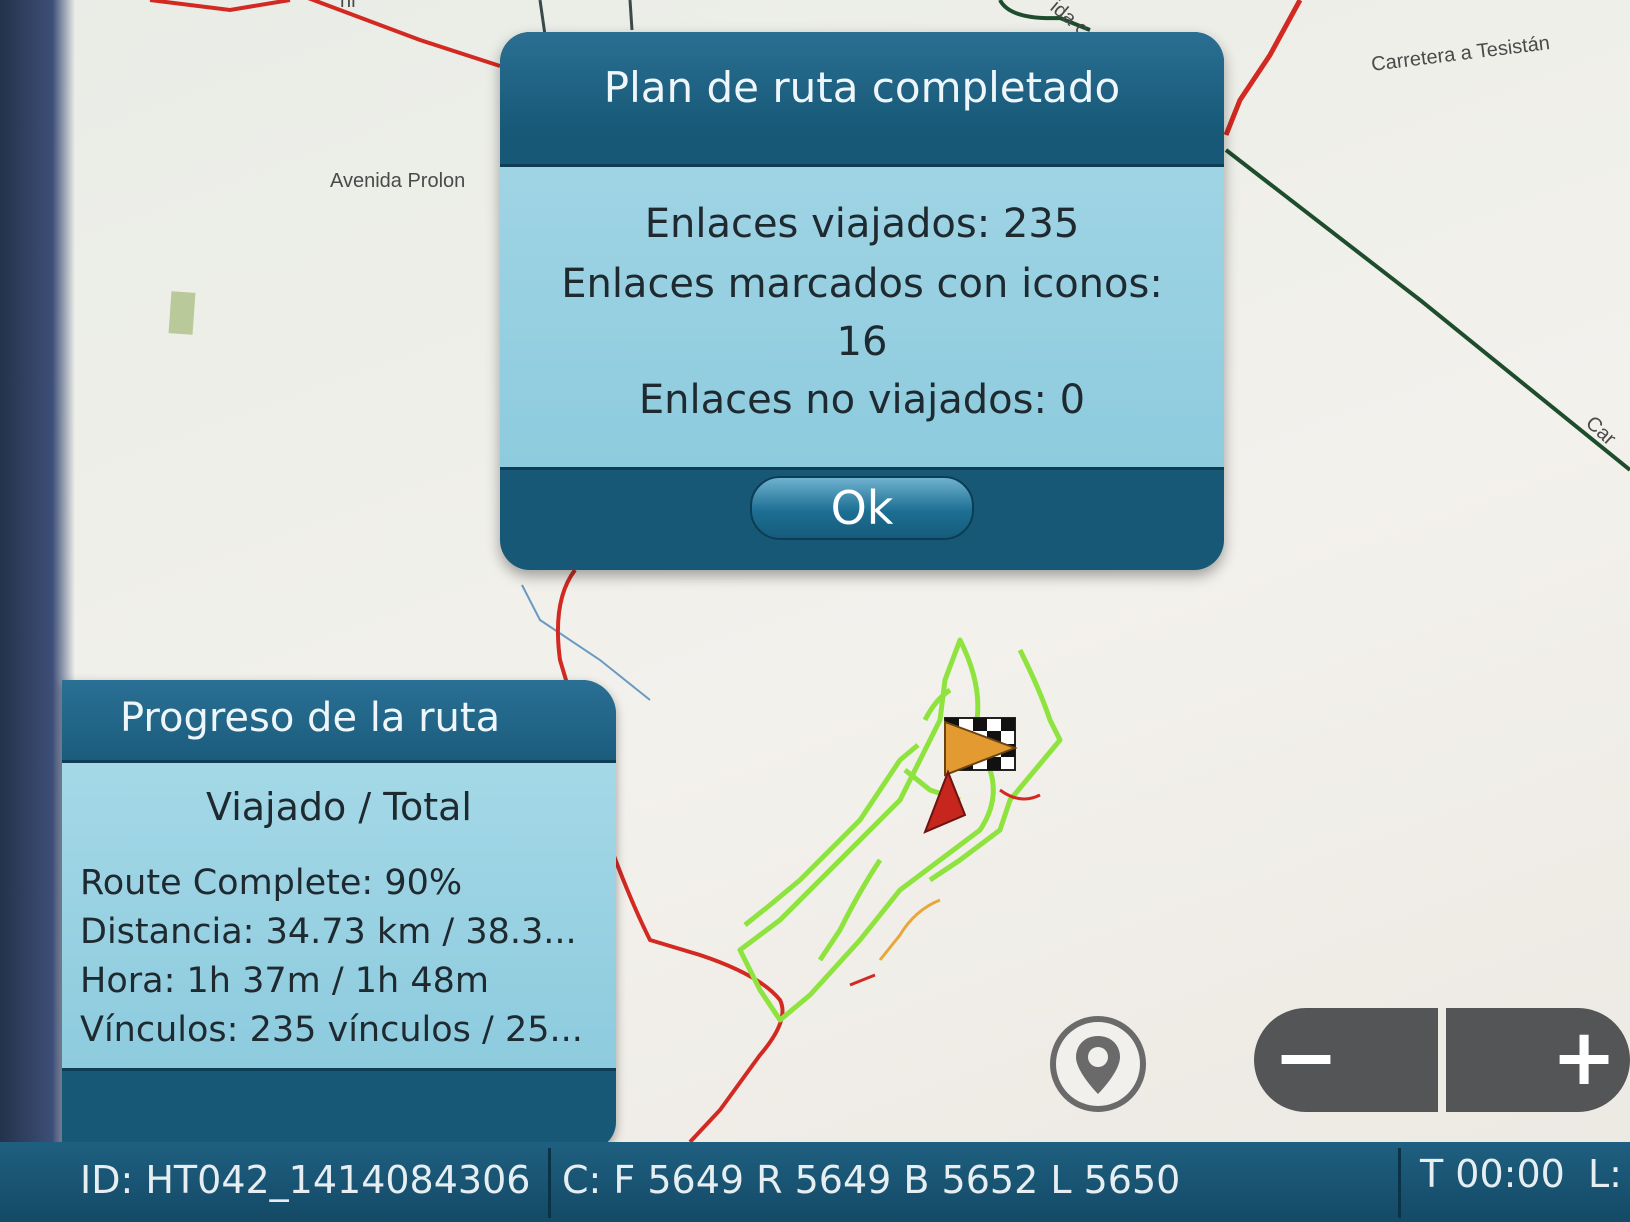 The image size is (1630, 1222). What do you see at coordinates (271, 883) in the screenshot?
I see `progress-route-complete: Route Complete: 90%` at bounding box center [271, 883].